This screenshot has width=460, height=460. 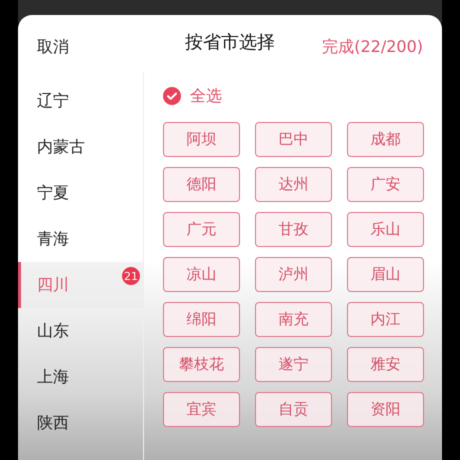 I want to click on city-tile: 南充, so click(x=293, y=319).